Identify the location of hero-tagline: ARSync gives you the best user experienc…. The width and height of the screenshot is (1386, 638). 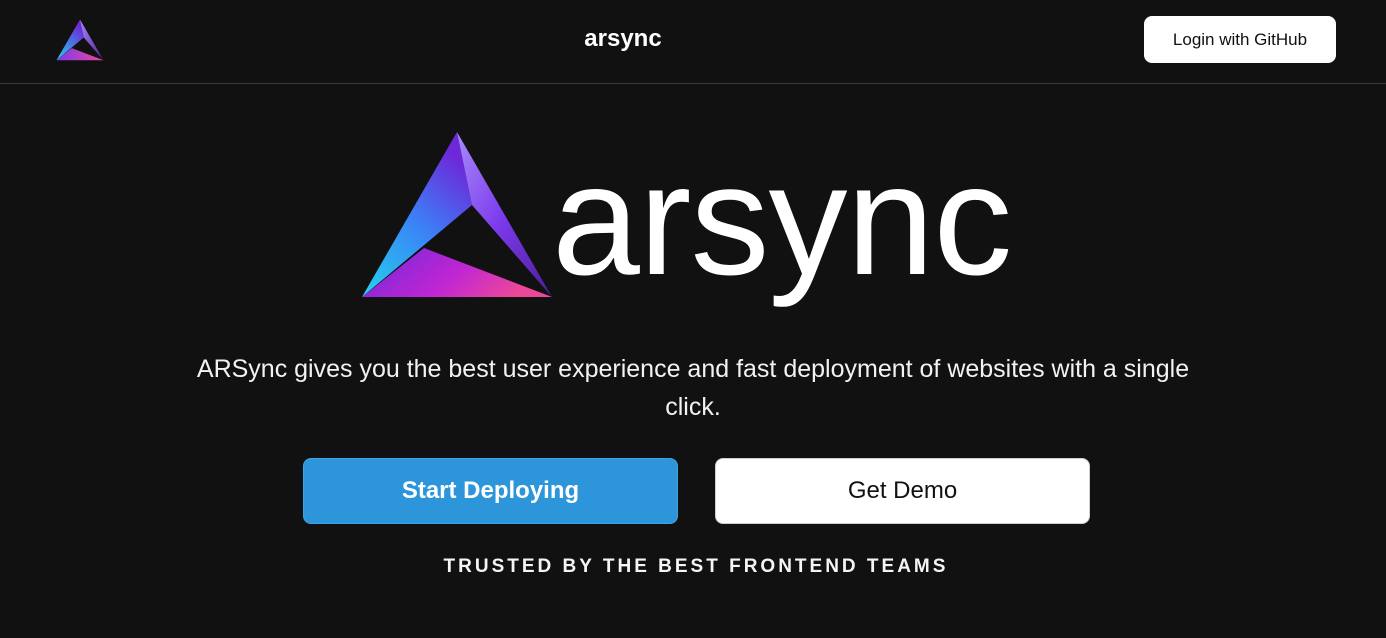
(693, 388).